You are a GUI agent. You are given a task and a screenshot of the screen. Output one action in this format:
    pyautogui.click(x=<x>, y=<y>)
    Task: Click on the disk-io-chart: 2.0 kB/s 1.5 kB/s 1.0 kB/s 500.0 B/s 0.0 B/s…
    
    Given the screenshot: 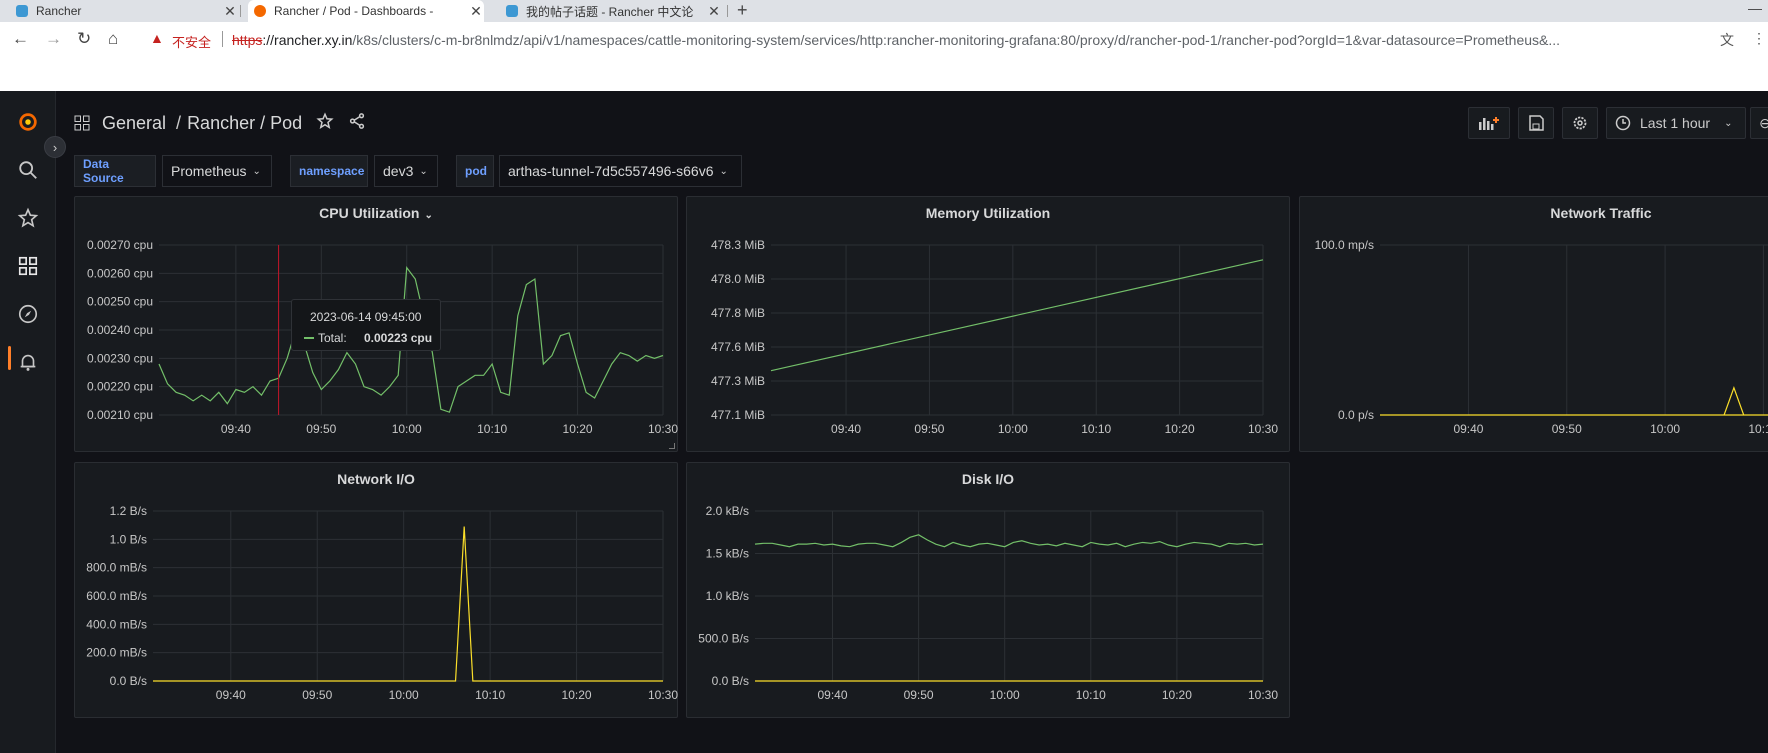 What is the action you would take?
    pyautogui.click(x=988, y=603)
    